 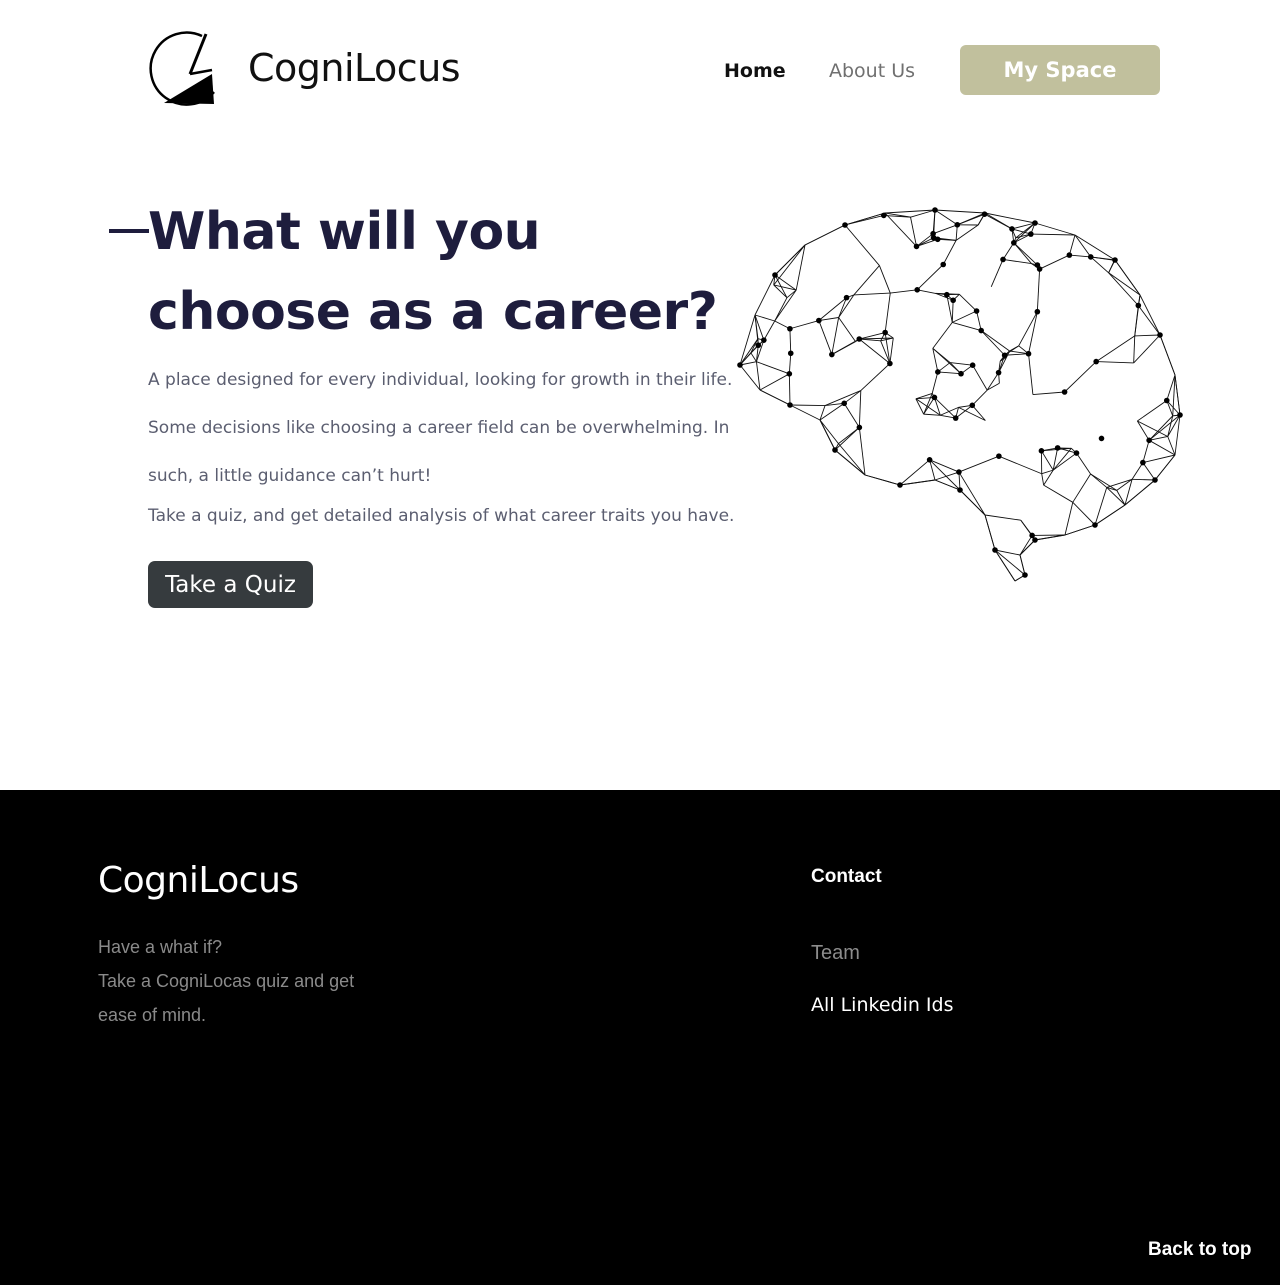 I want to click on tagline-line: Take a CogniLocas quiz and get, so click(x=226, y=981).